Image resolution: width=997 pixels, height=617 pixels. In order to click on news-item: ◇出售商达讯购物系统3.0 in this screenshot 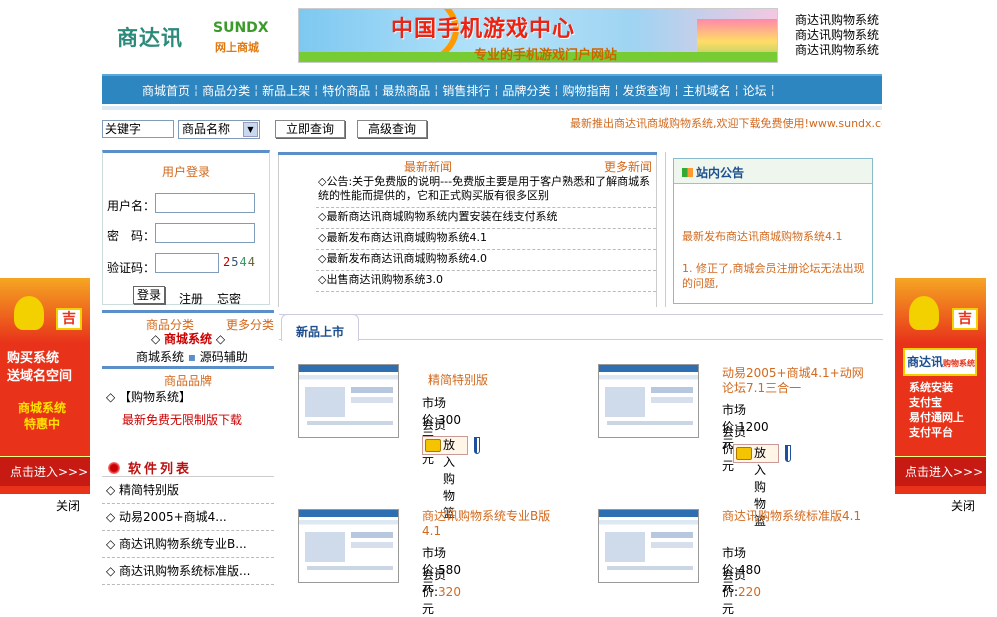, I will do `click(486, 281)`.